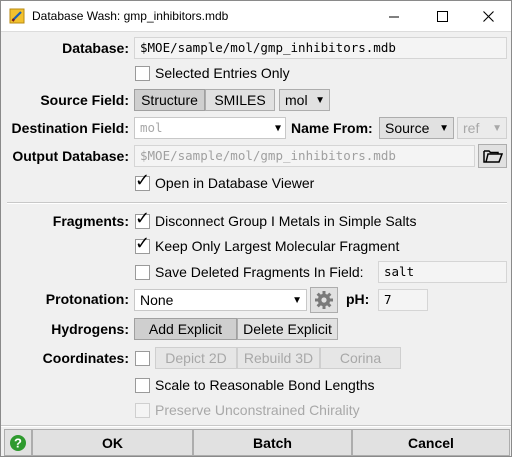  What do you see at coordinates (277, 246) in the screenshot?
I see `keep-largest-label: Keep Only Largest Molecular Fragment` at bounding box center [277, 246].